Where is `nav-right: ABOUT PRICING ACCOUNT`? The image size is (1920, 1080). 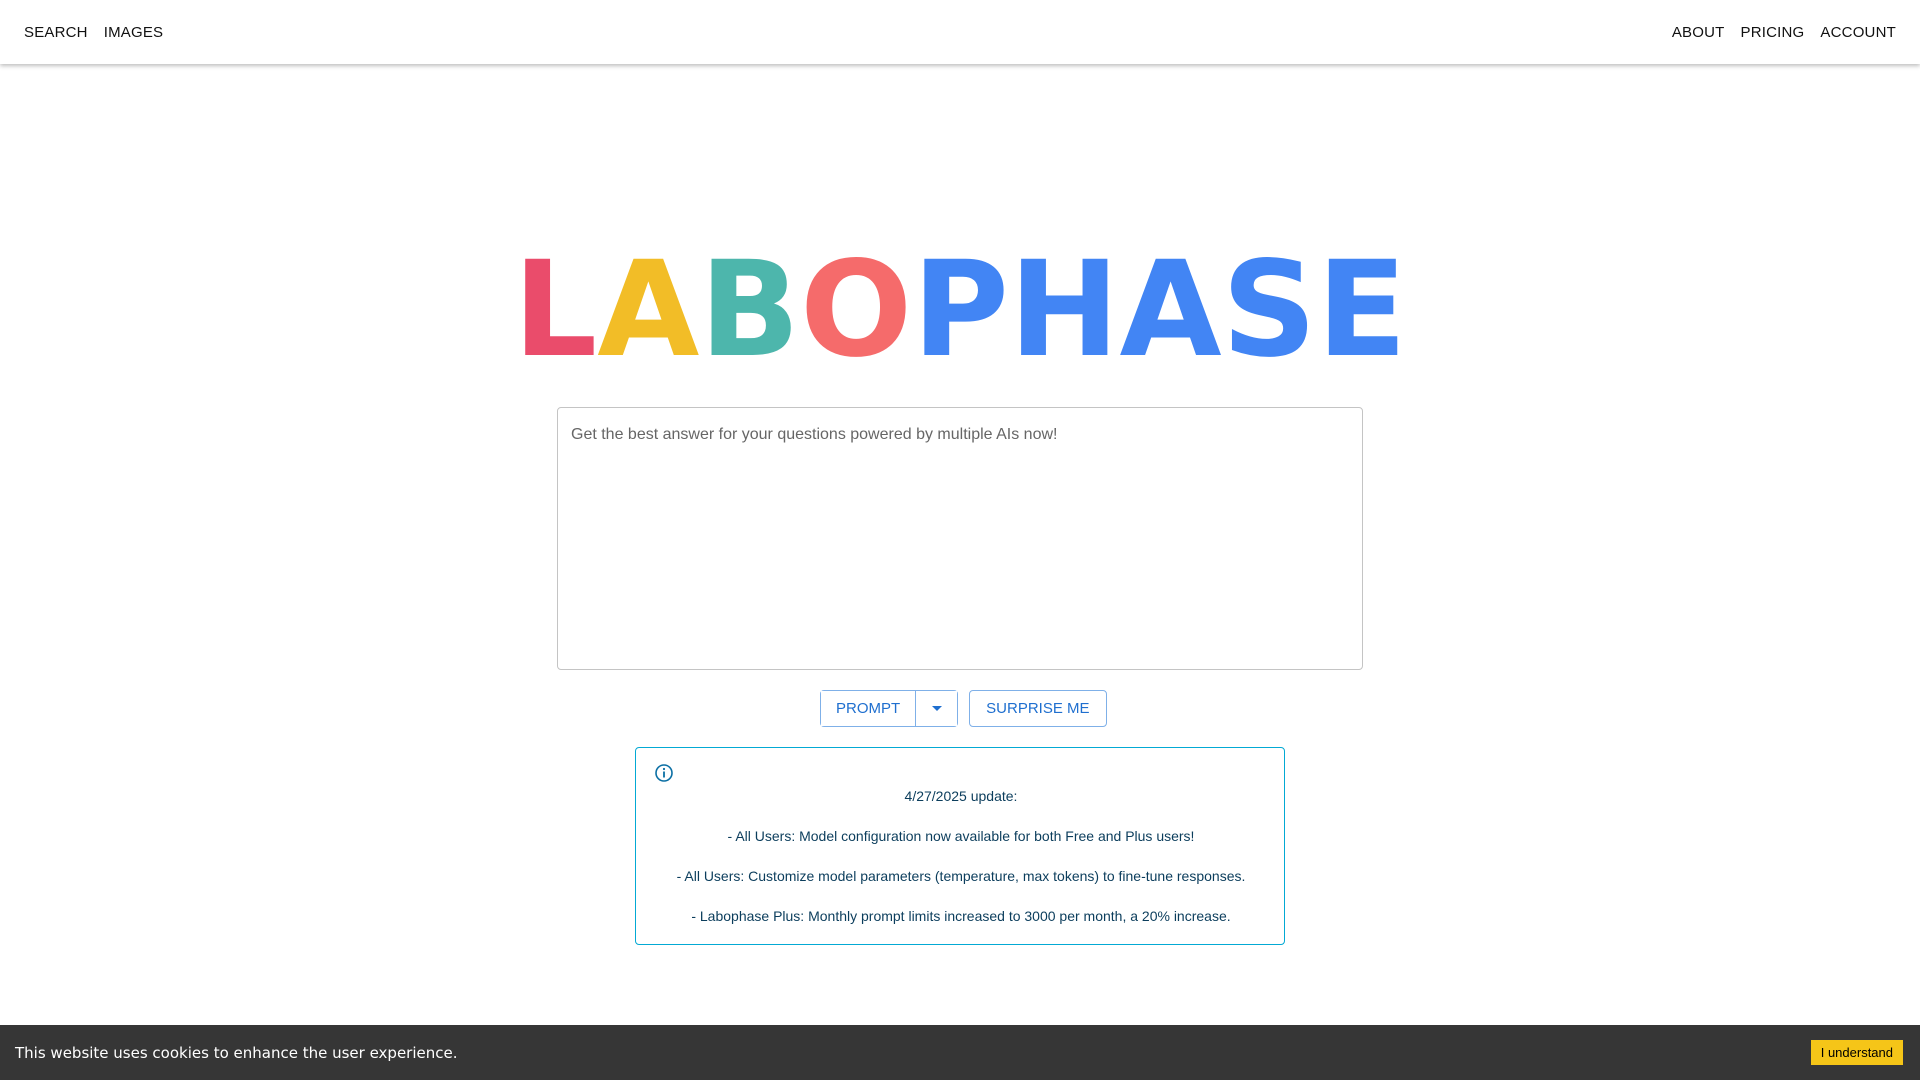
nav-right: ABOUT PRICING ACCOUNT is located at coordinates (1784, 32).